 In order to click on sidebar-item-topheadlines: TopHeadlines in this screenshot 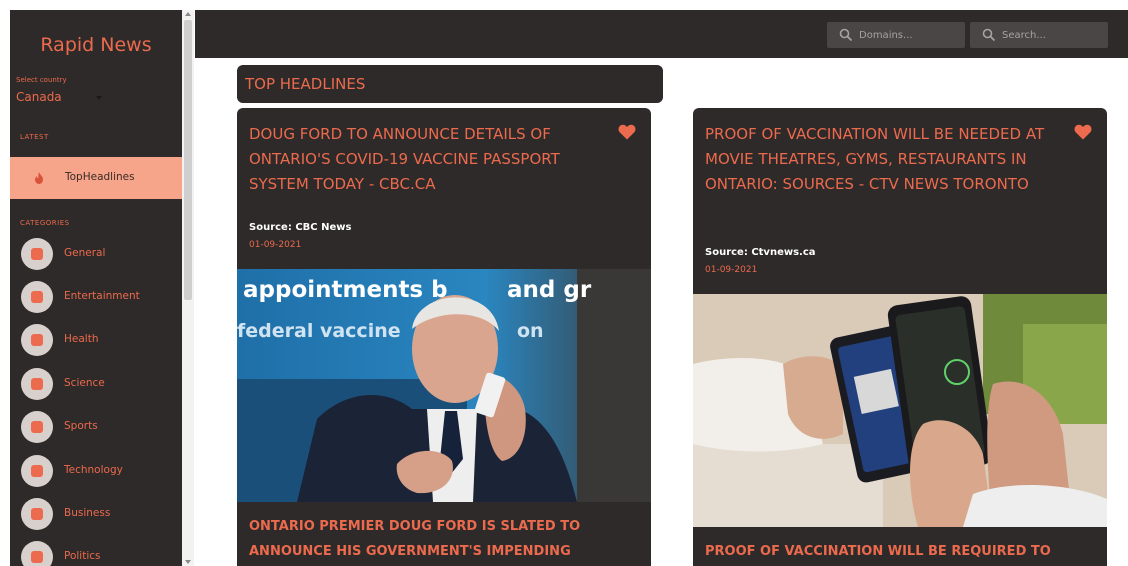, I will do `click(96, 178)`.